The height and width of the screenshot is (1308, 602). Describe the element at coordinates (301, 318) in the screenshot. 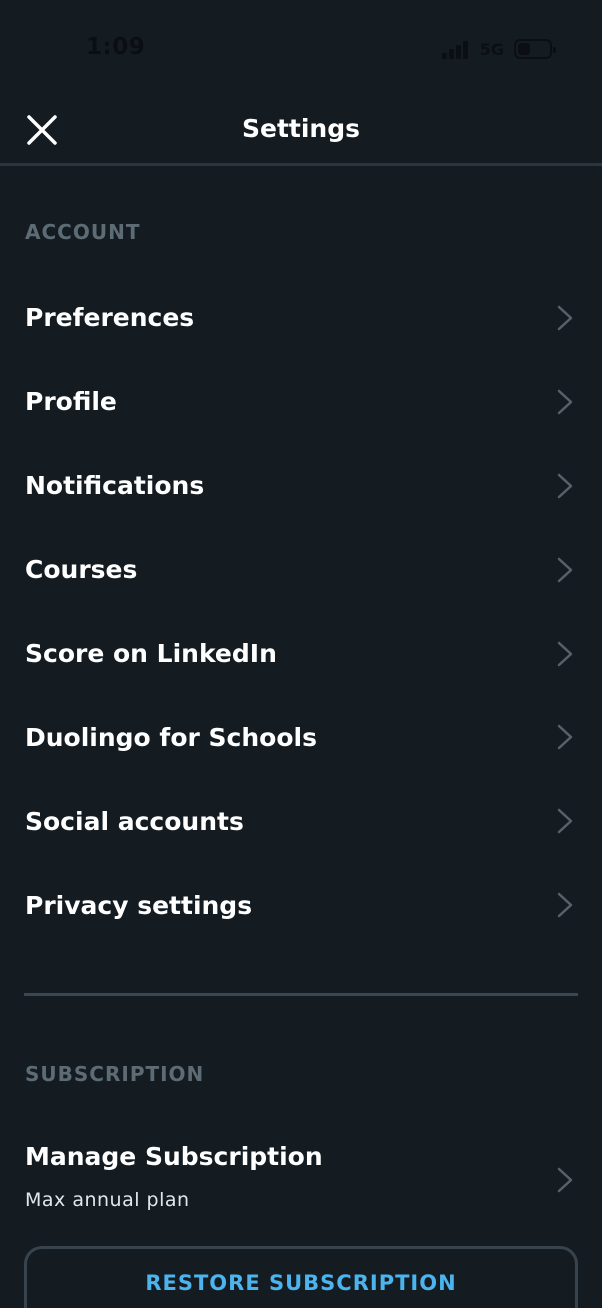

I see `settings-item-preferences: Preferences` at that location.